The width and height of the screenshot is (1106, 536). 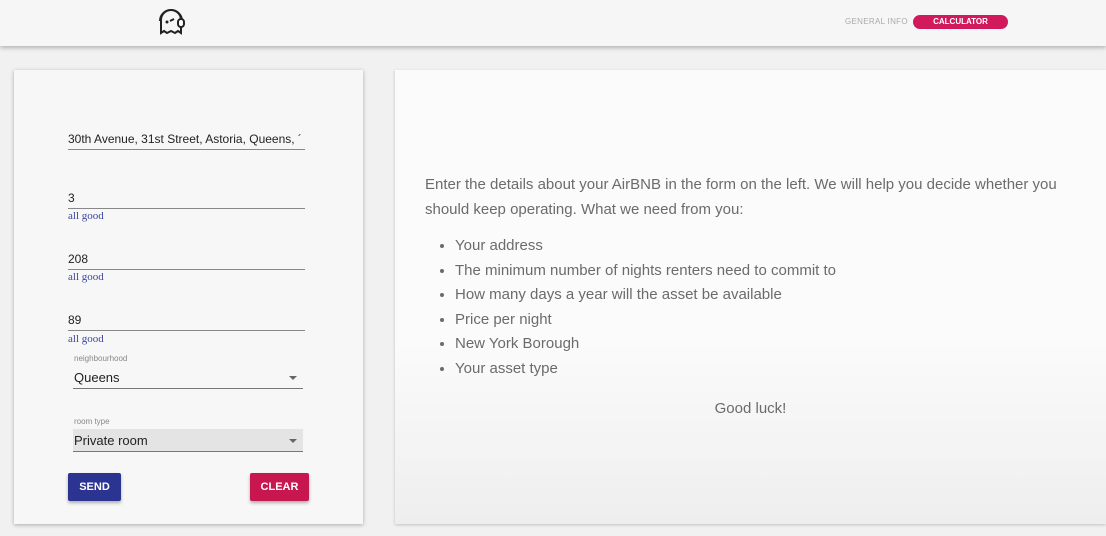 I want to click on room-type-value: Private room, so click(x=111, y=440).